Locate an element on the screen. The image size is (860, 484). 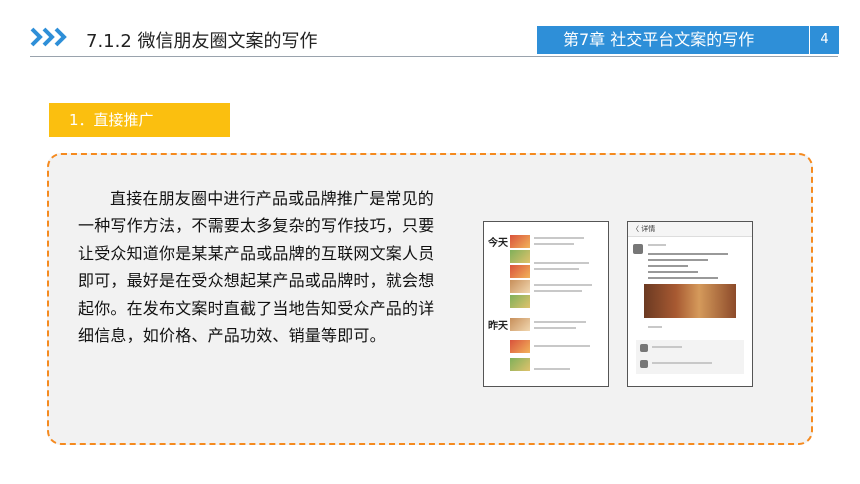
back-label: 〈 详情 is located at coordinates (643, 229).